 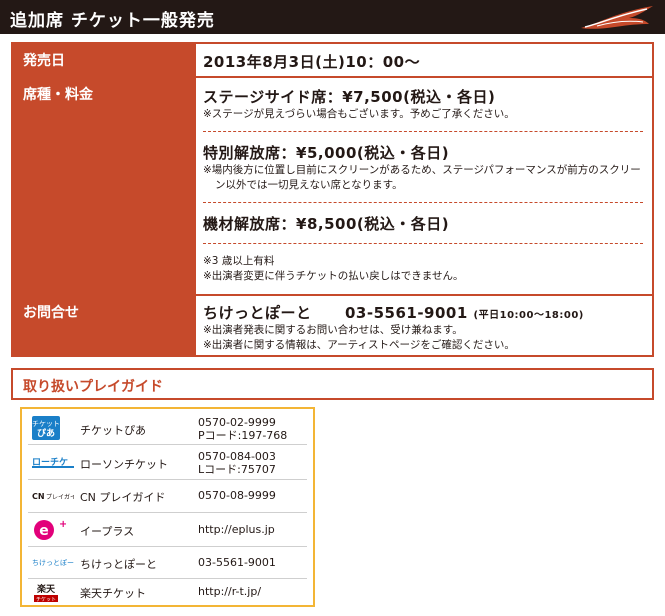 What do you see at coordinates (359, 345) in the screenshot?
I see `contact-note: ※出演者に関する情報は、アーティストページをご確認ください。` at bounding box center [359, 345].